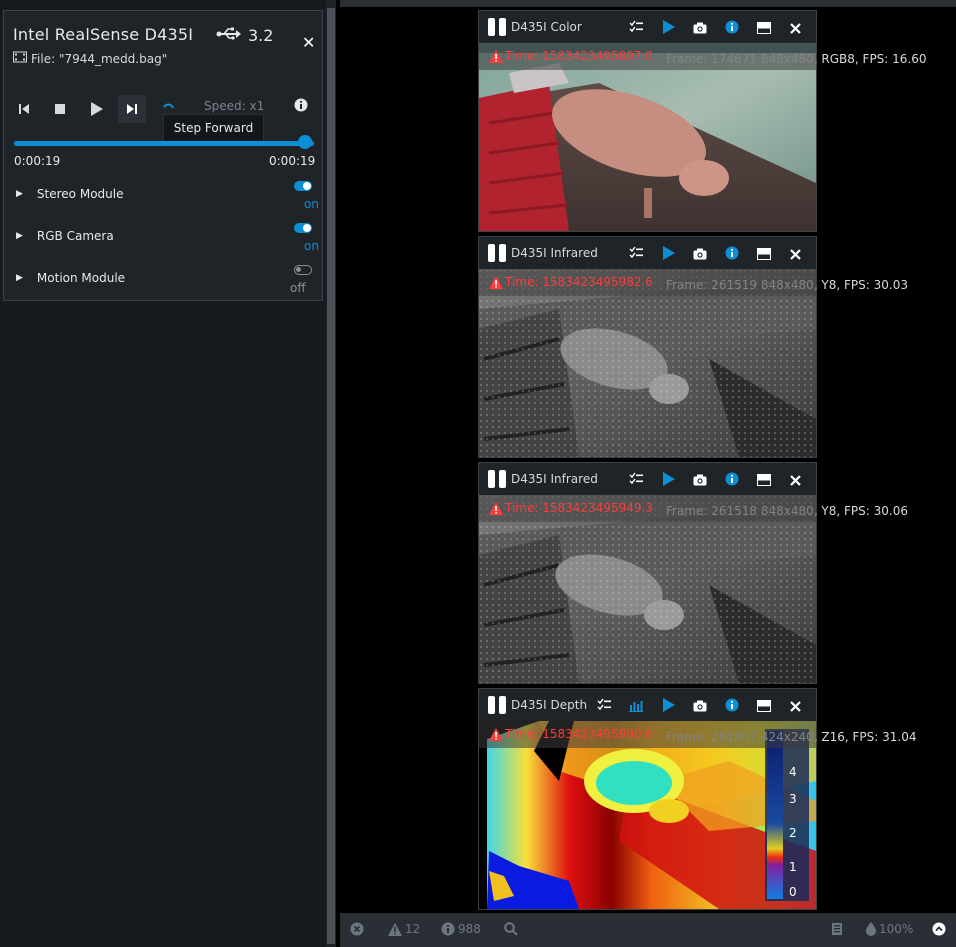 This screenshot has width=956, height=947. I want to click on scrollbar, so click(331, 476).